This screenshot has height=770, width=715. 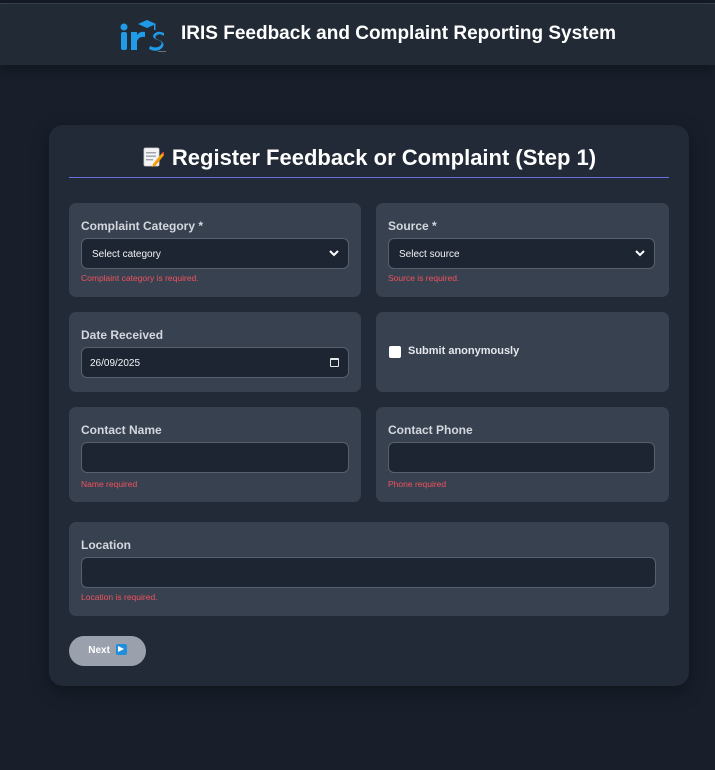 I want to click on contact-phone-panel: Contact Phone Phone required, so click(x=522, y=454).